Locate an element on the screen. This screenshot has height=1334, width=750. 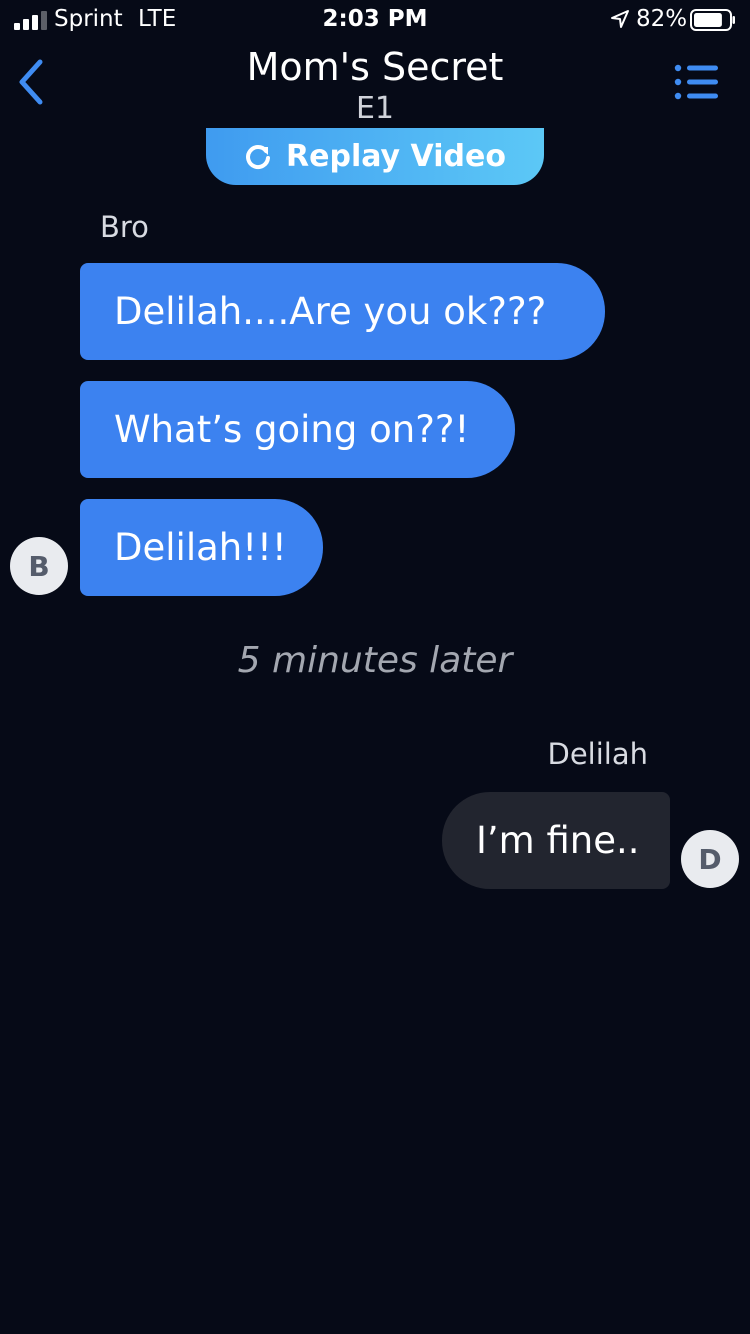
user-avatar: D is located at coordinates (710, 859).